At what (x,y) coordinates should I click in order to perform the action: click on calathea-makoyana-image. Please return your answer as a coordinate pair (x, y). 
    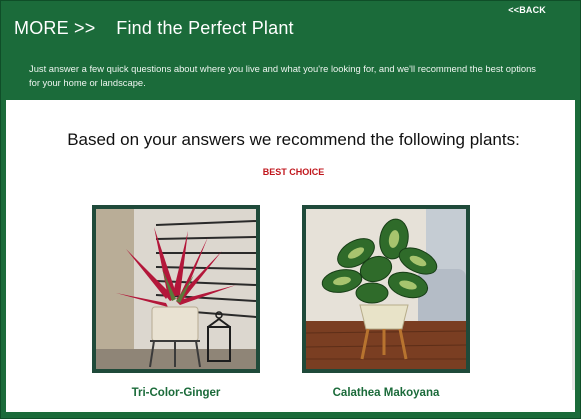
    Looking at the image, I should click on (386, 289).